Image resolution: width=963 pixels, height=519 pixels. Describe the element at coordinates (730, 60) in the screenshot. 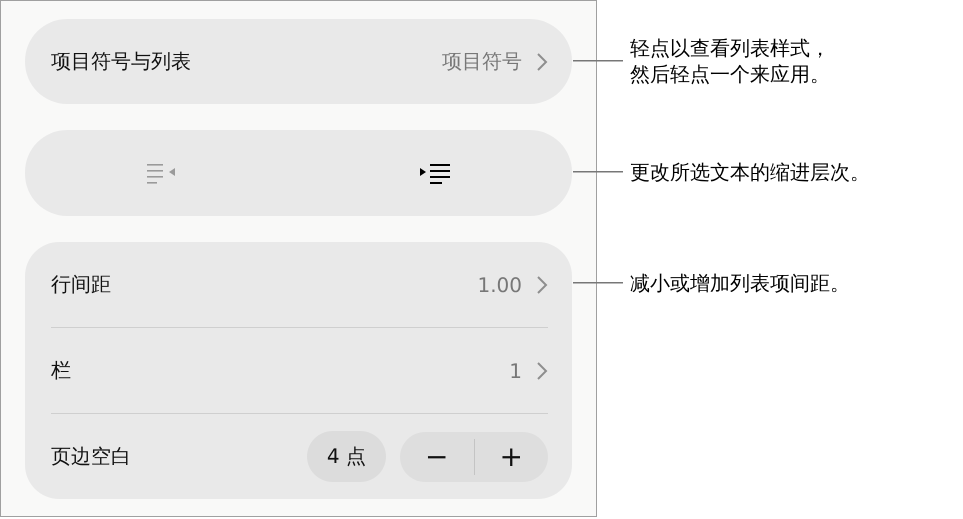

I see `callout-text: 轻点以查看列表样式， 然后轻点一个来应用。` at that location.